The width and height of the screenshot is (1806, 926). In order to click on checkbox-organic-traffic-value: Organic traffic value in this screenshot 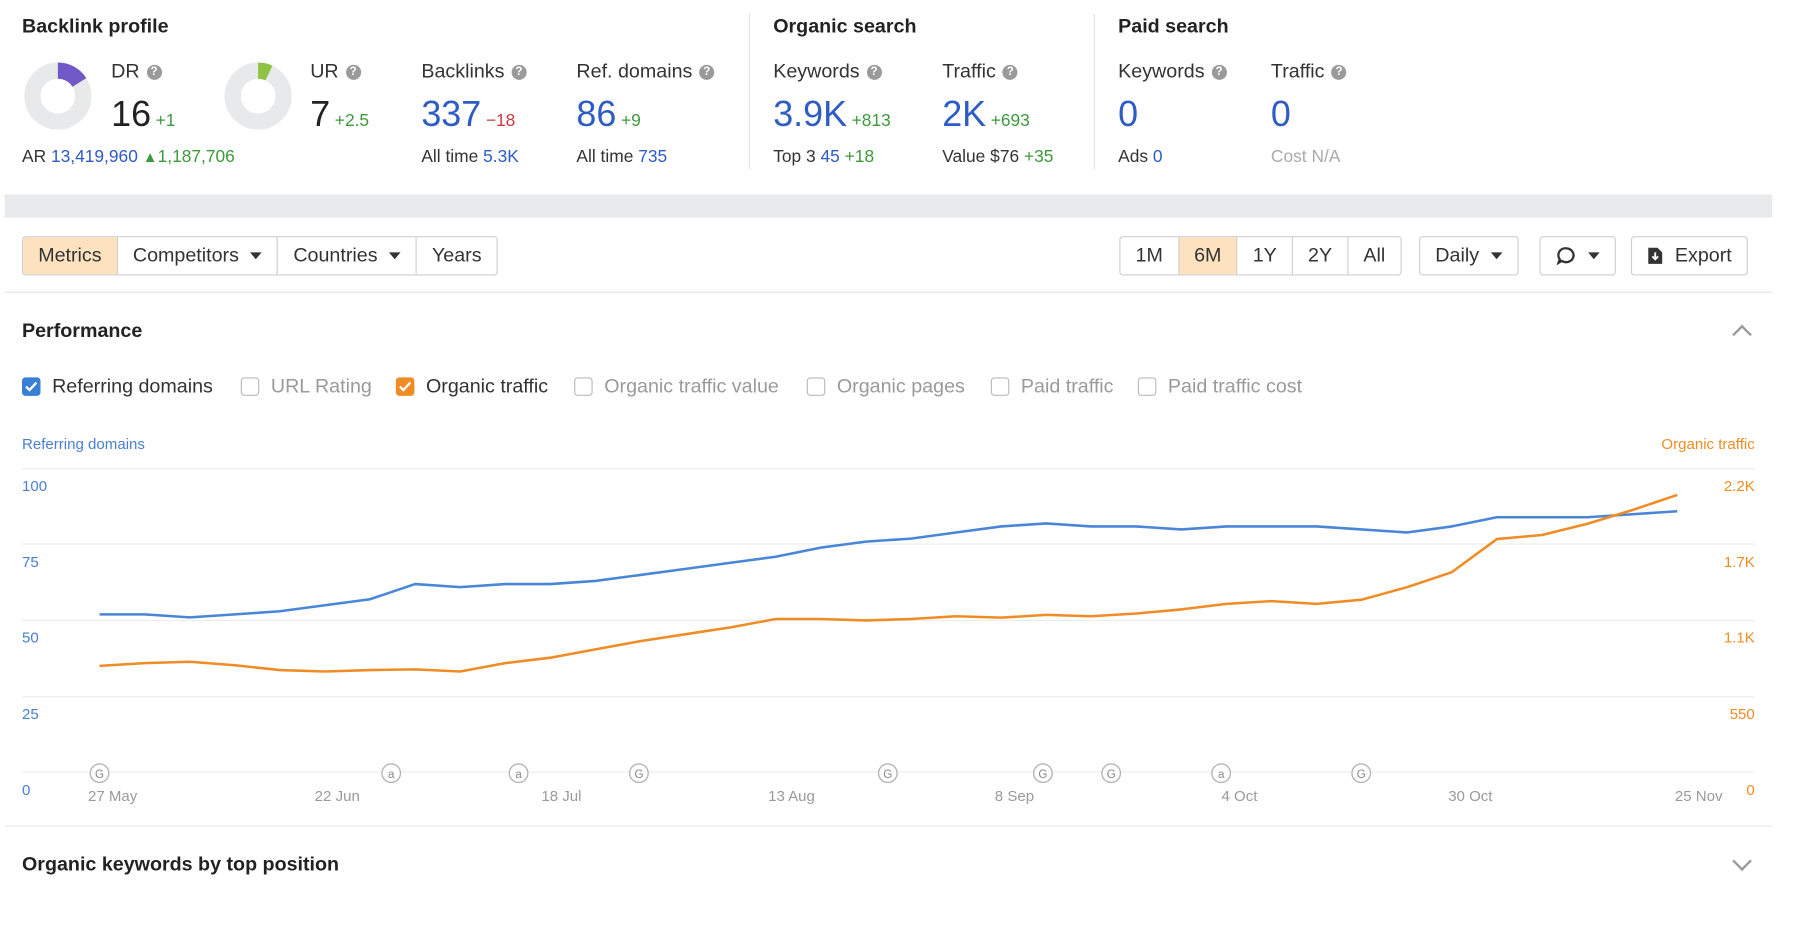, I will do `click(676, 386)`.